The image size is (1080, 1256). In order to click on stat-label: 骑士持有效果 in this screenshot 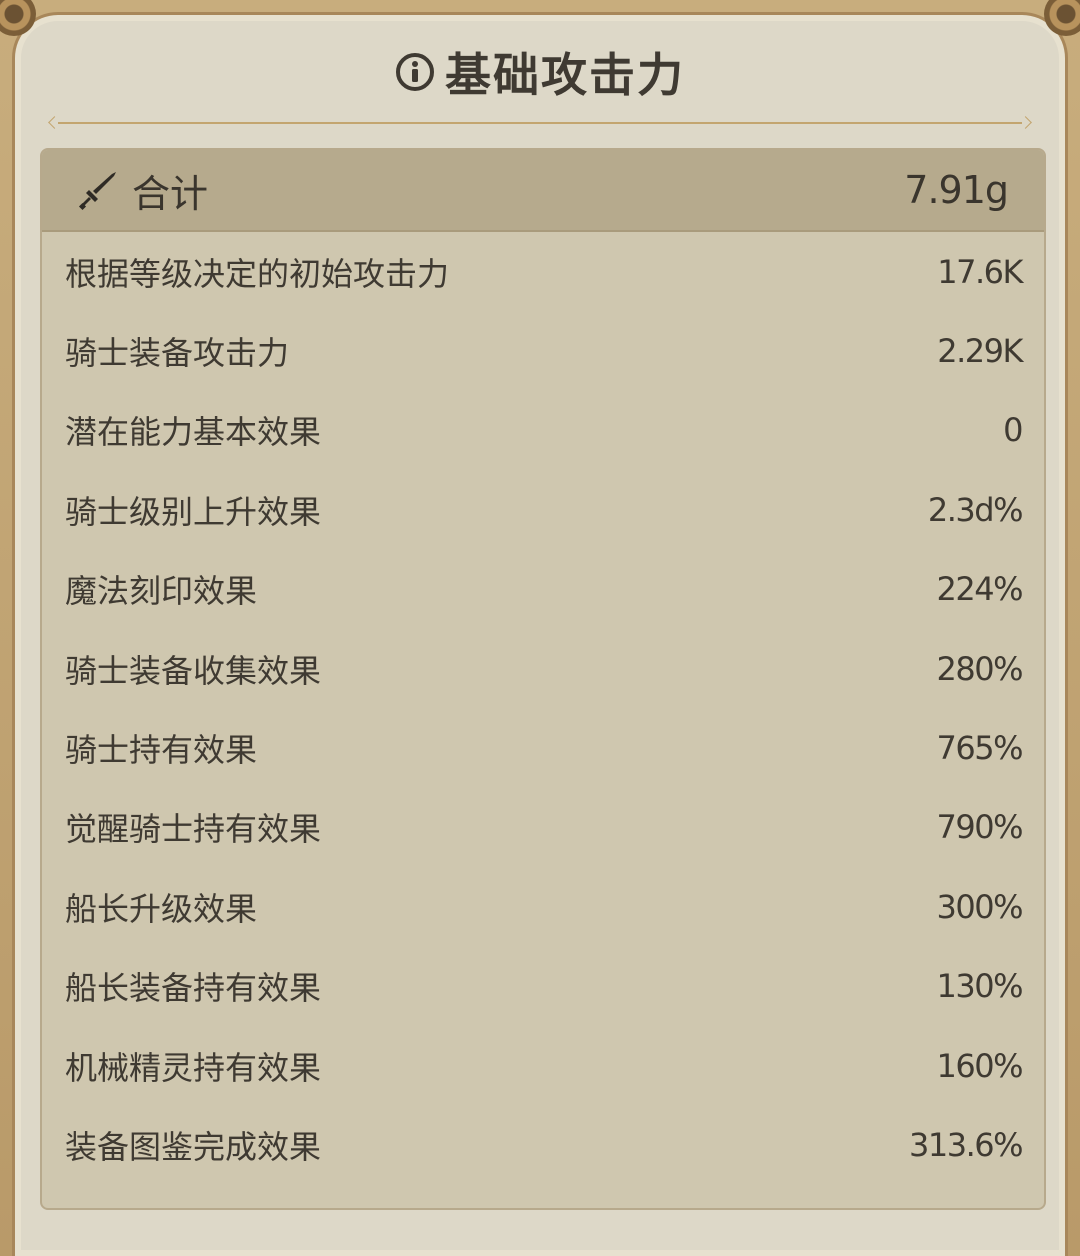, I will do `click(161, 750)`.